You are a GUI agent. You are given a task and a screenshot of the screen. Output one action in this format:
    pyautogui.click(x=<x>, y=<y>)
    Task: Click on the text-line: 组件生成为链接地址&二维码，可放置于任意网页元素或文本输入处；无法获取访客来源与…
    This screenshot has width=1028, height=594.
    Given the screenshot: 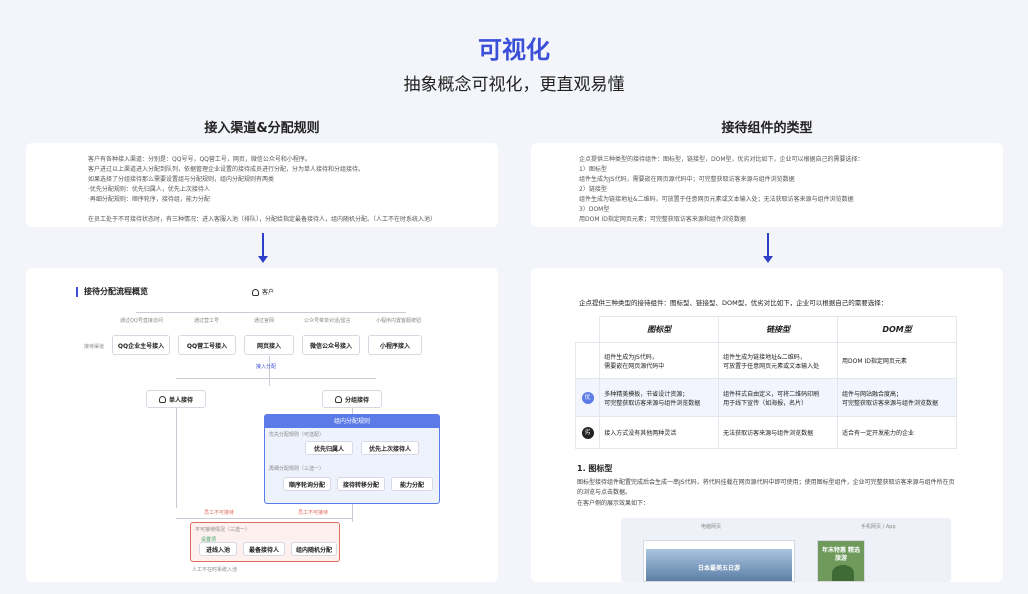 What is the action you would take?
    pyautogui.click(x=716, y=199)
    